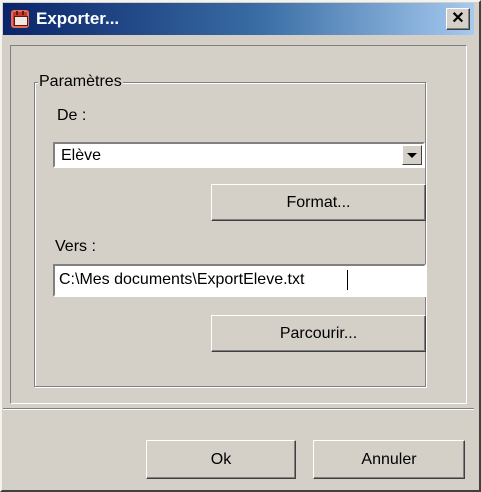 The height and width of the screenshot is (492, 481). What do you see at coordinates (20, 19) in the screenshot?
I see `calendar-icon` at bounding box center [20, 19].